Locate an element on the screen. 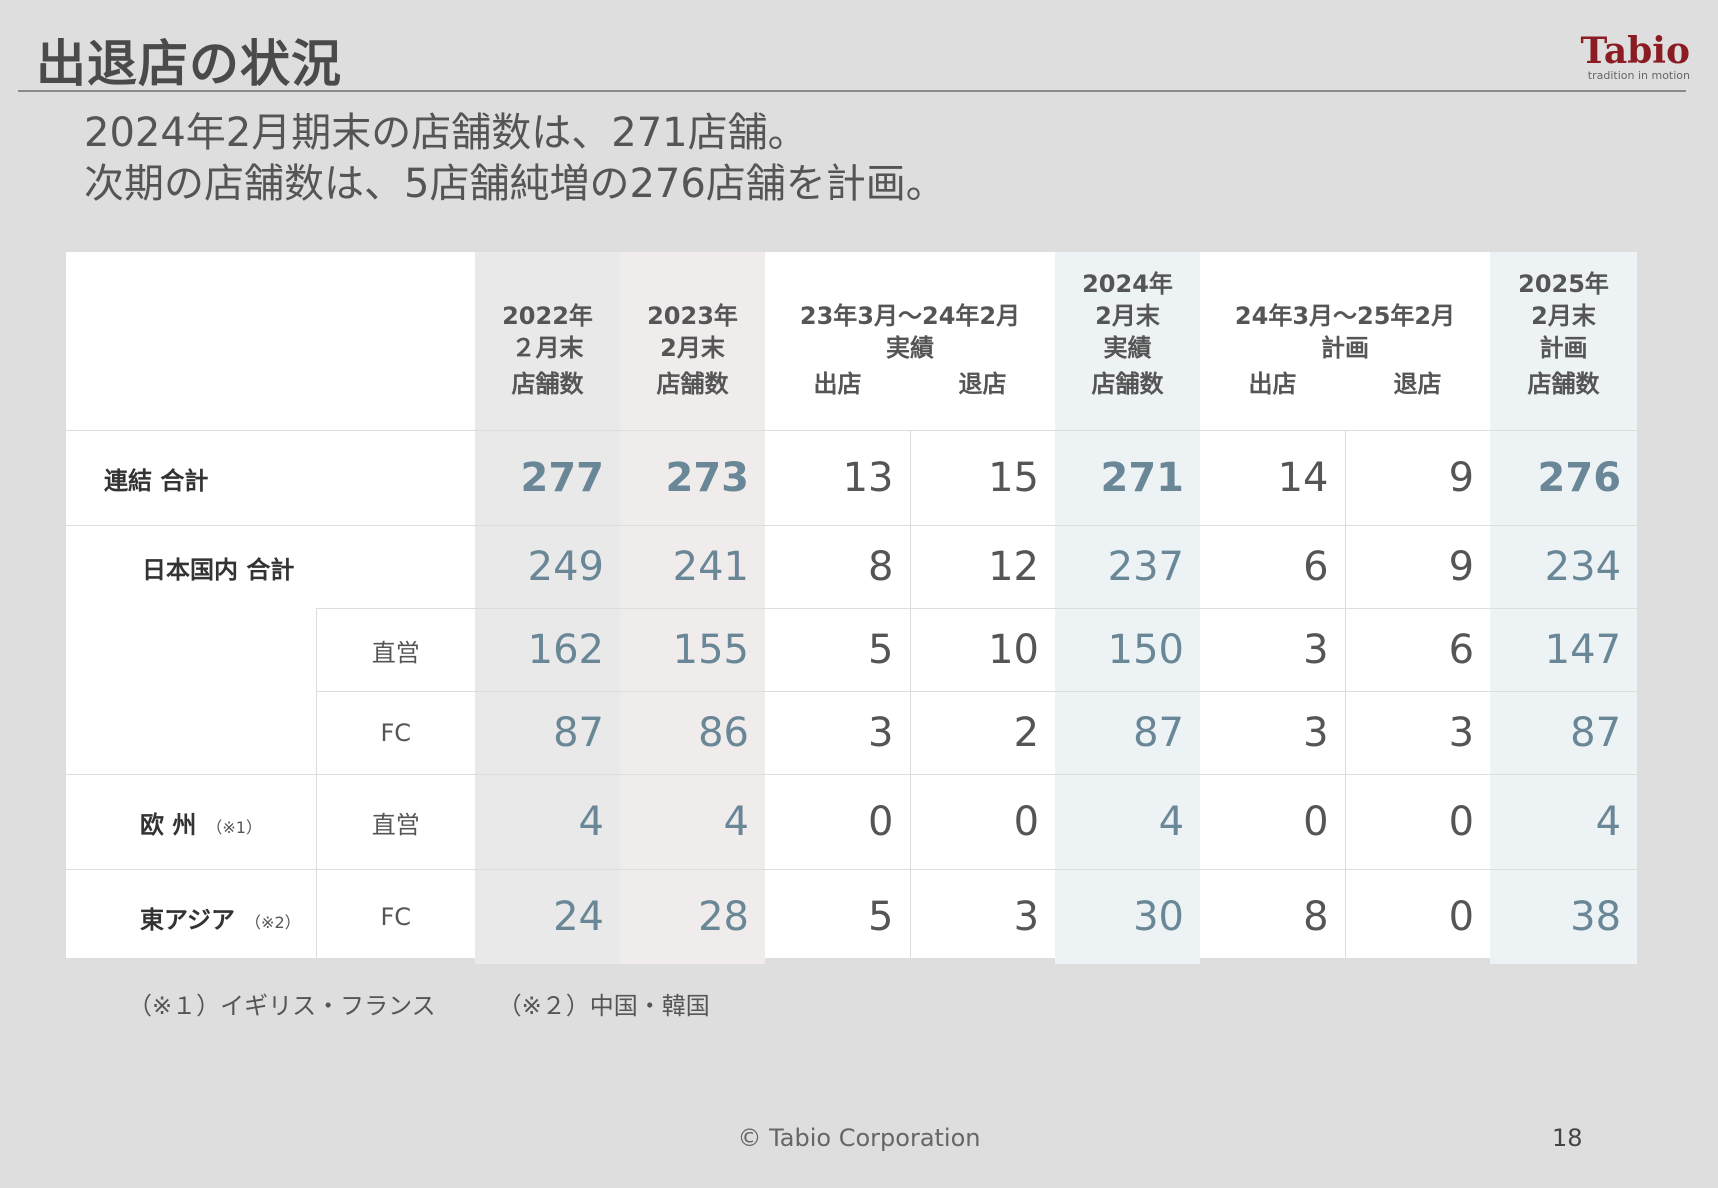 The width and height of the screenshot is (1718, 1188). cell-direct-open-actual: 5 is located at coordinates (837, 650).